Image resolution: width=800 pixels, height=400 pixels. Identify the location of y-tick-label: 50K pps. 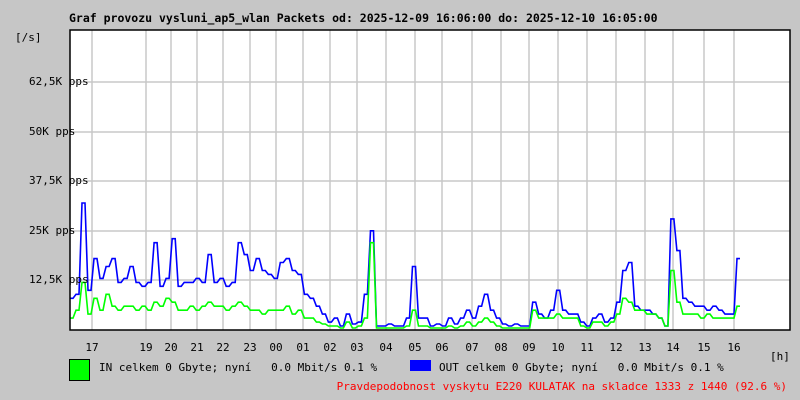
(52, 131).